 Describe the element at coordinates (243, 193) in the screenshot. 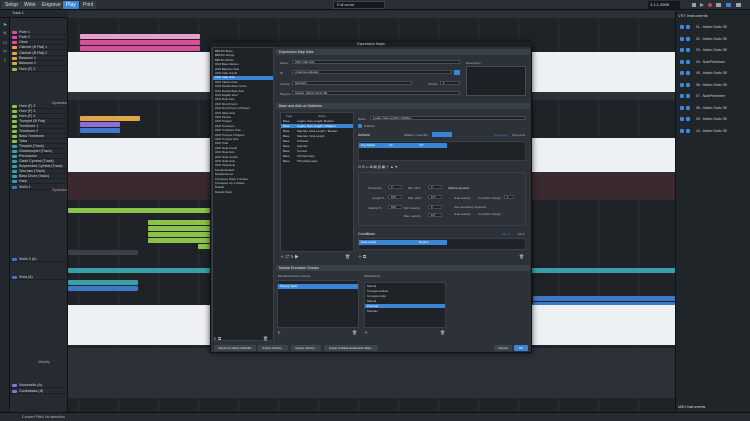

I see `expression-map-item: Default (Solo)` at that location.